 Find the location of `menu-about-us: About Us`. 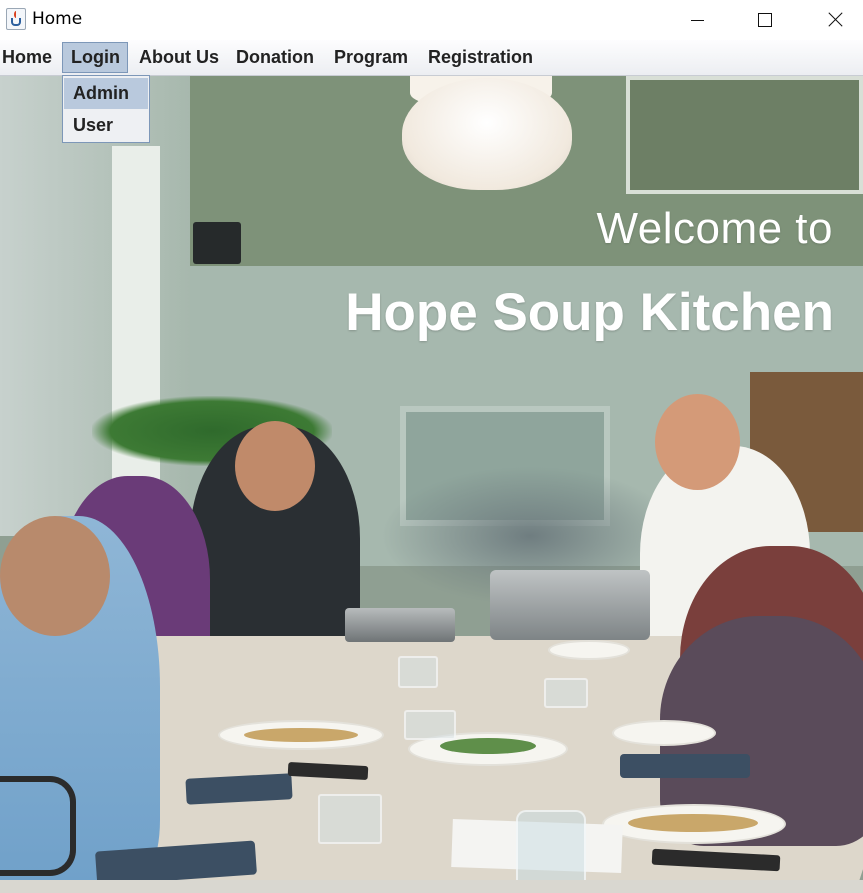

menu-about-us: About Us is located at coordinates (179, 57).